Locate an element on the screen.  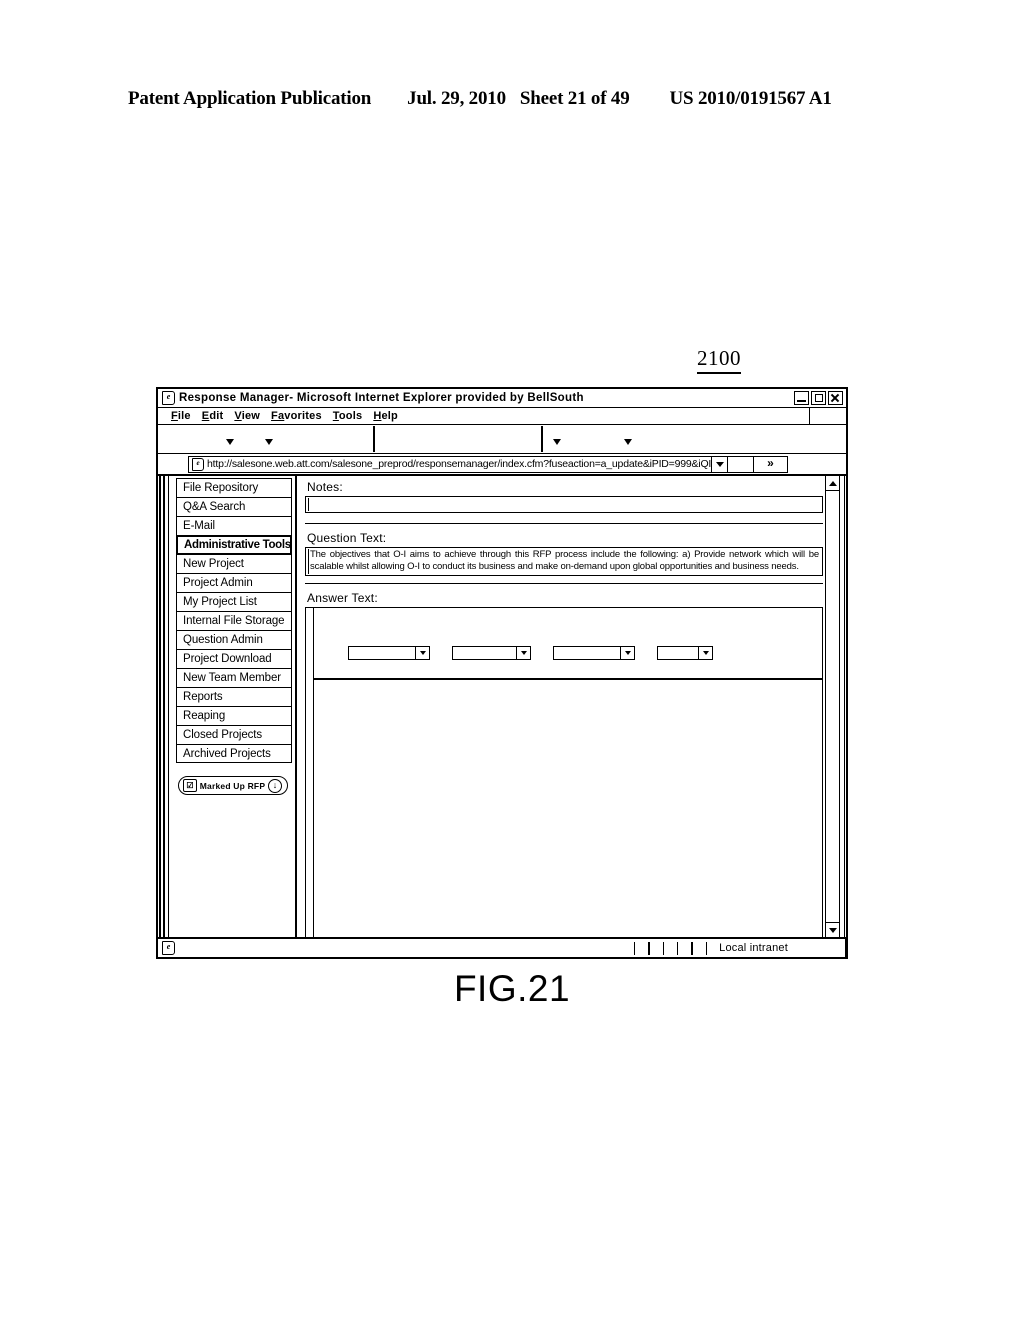
address-dropdown-button is located at coordinates (719, 464).